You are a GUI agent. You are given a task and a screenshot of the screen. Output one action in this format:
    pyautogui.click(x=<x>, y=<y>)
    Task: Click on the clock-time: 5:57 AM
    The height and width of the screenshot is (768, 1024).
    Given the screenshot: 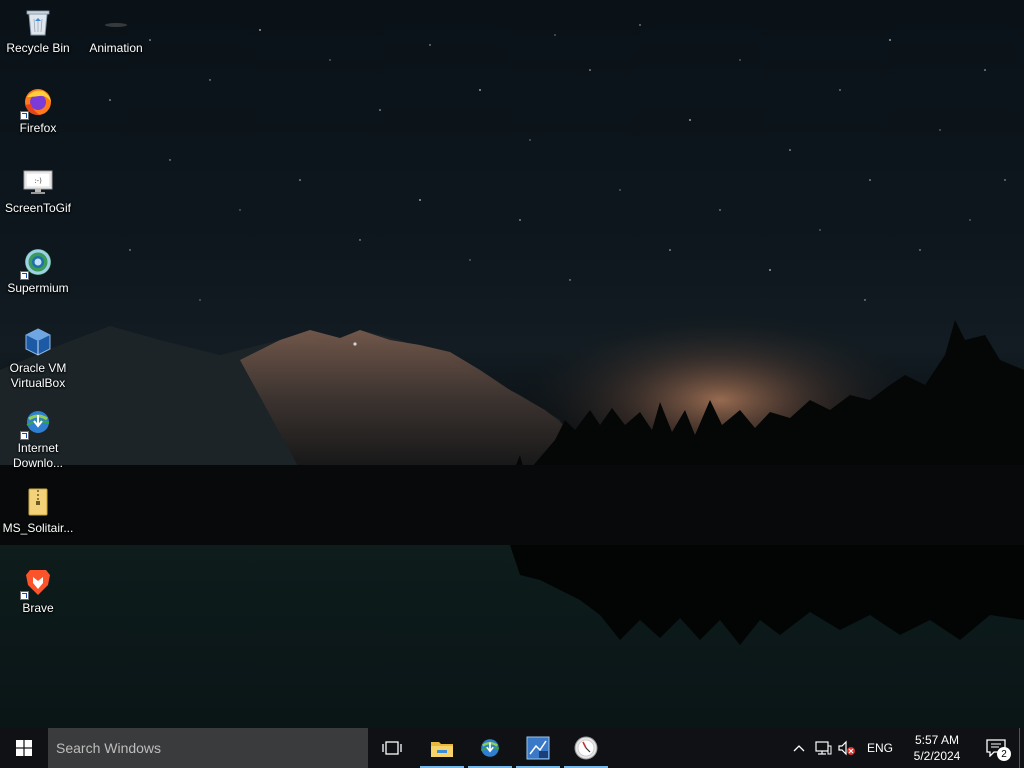 What is the action you would take?
    pyautogui.click(x=937, y=740)
    